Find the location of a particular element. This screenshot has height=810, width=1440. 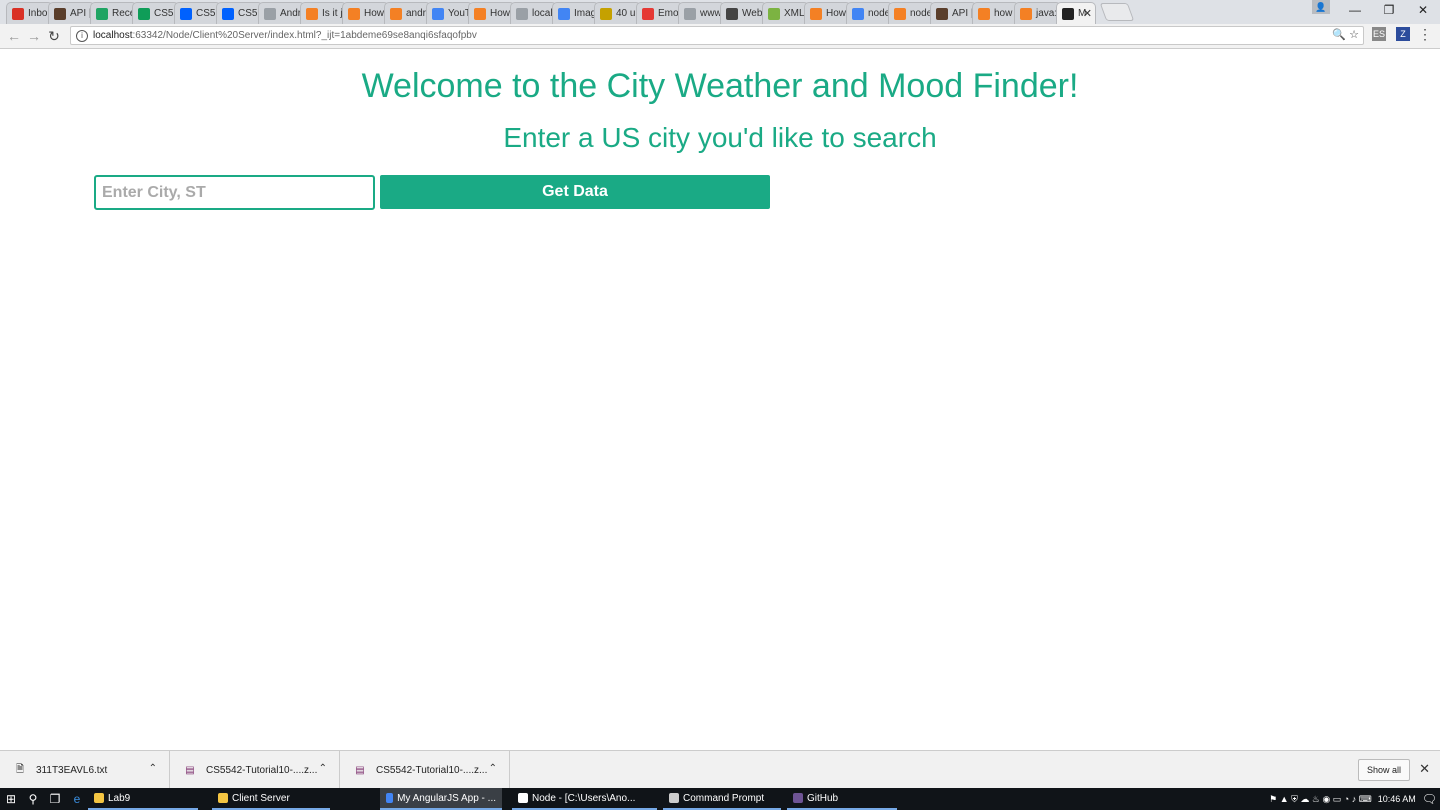

info-icon: i is located at coordinates (82, 35).